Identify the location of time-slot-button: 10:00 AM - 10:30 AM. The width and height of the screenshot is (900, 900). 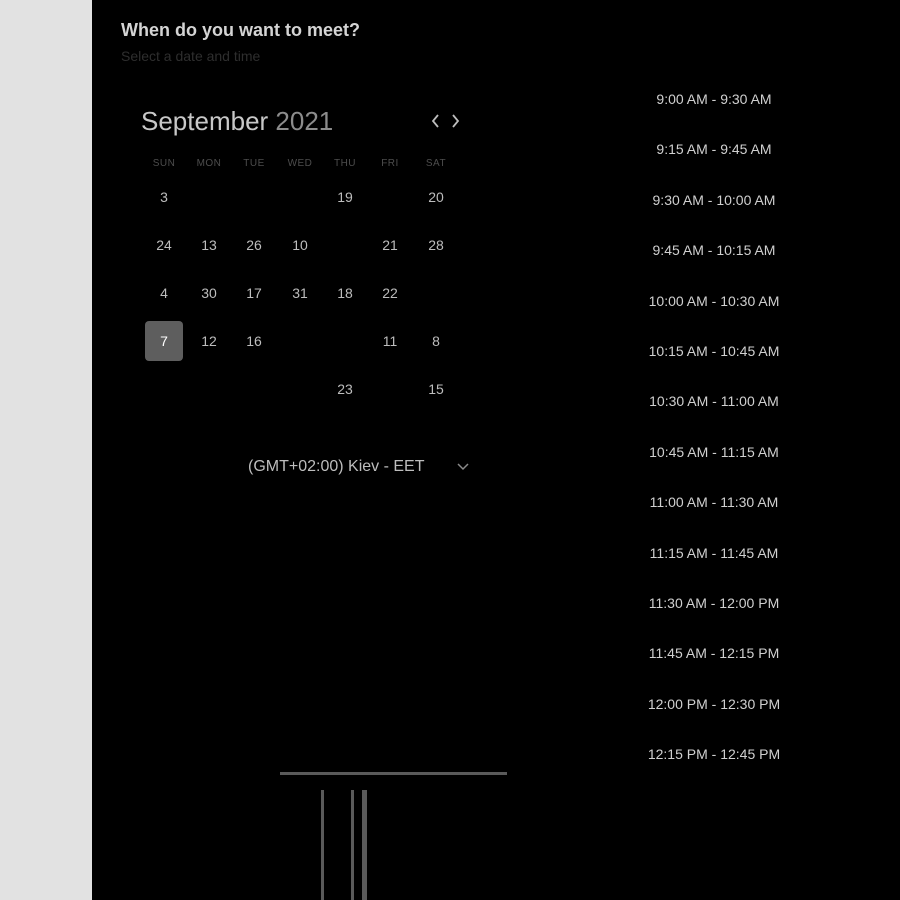
(714, 301).